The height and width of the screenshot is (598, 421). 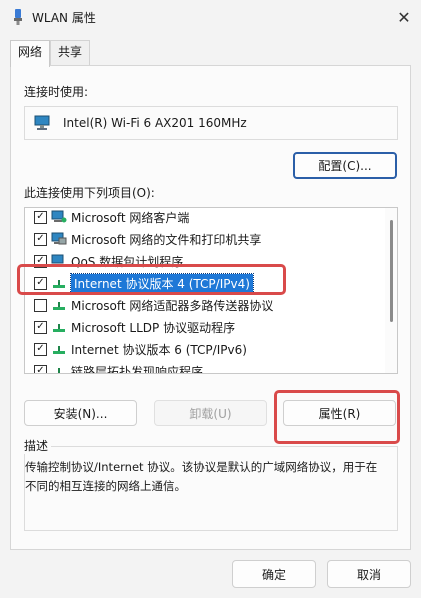 I want to click on item-label: Internet 协议版本 4 (TCP/IPv4), so click(x=162, y=283).